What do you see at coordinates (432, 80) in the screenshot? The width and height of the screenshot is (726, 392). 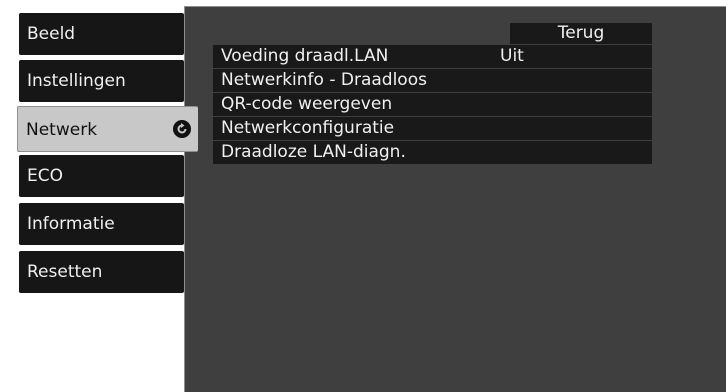 I see `setting-row-network-info-wireless: Netwerkinfo - Draadloos` at bounding box center [432, 80].